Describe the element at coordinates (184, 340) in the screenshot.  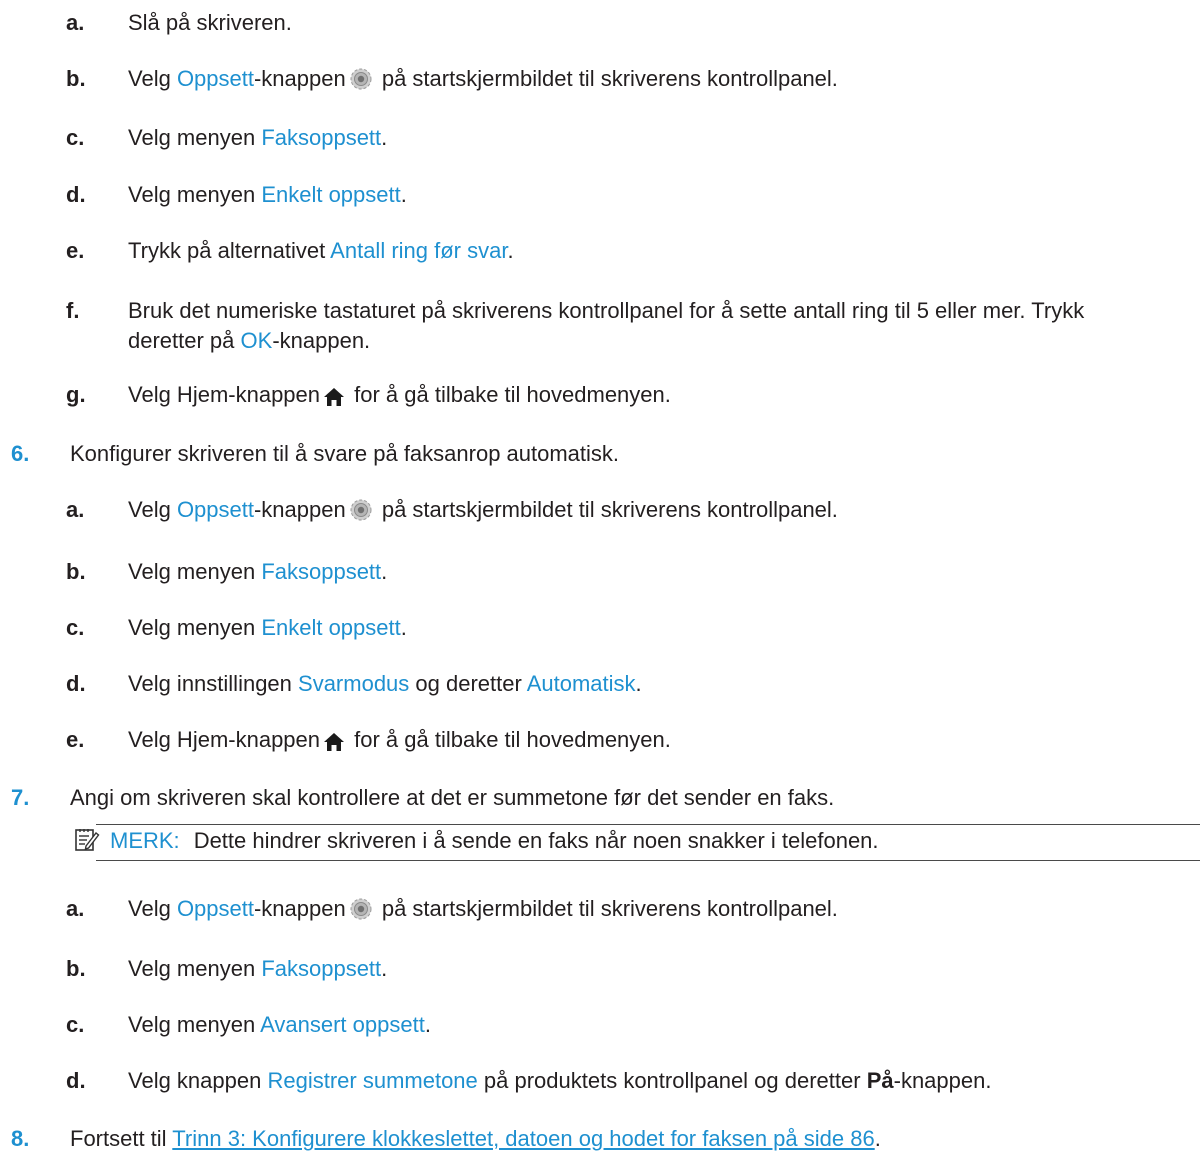
I see `text-part: deretter på` at that location.